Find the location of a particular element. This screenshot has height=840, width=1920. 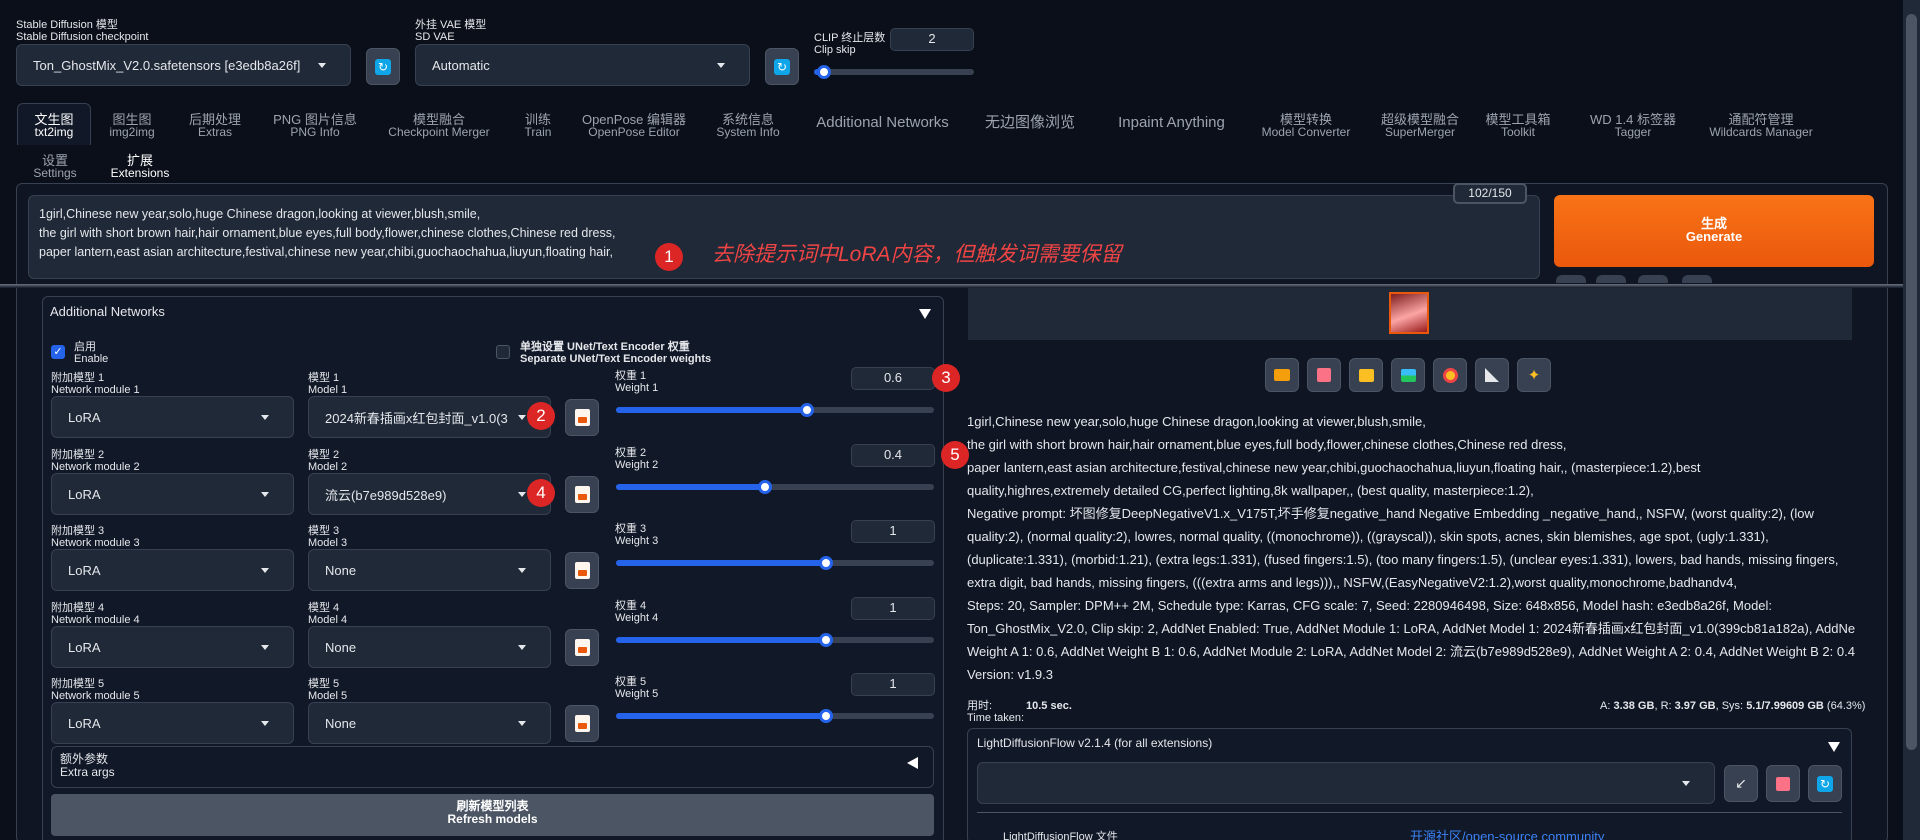

gallery-thumbnail is located at coordinates (1409, 313).